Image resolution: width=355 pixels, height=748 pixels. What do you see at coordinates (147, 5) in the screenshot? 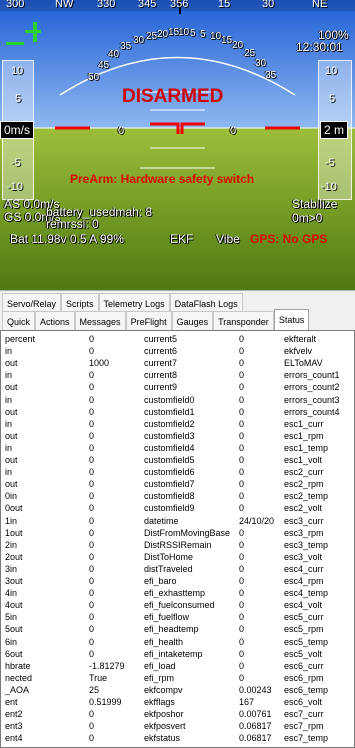
I see `heading-label: 345` at bounding box center [147, 5].